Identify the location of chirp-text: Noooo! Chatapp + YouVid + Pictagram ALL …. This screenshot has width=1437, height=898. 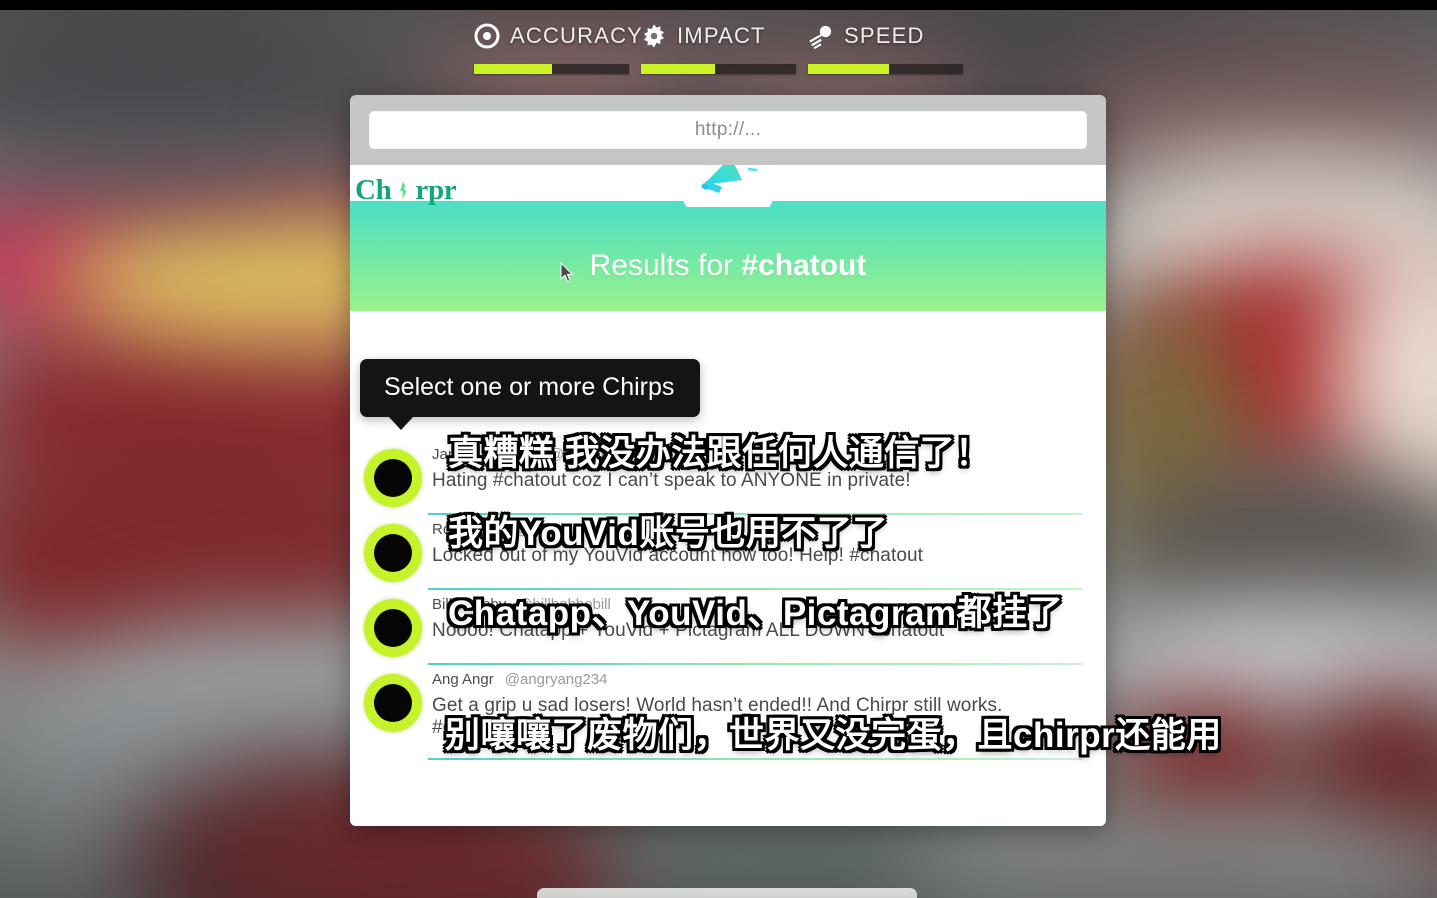
(688, 630).